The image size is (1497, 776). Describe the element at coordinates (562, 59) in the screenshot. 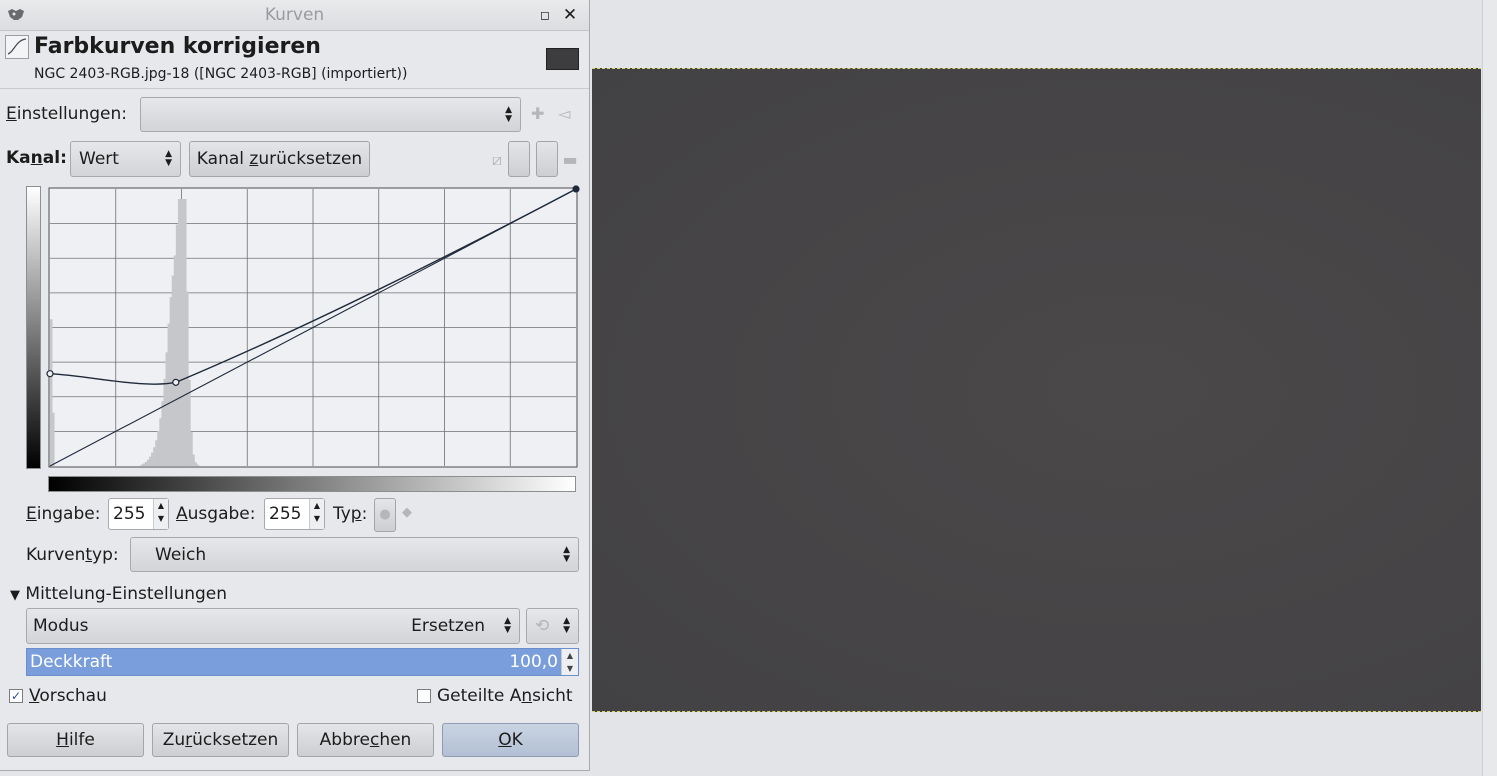

I see `image-thumbnail` at that location.